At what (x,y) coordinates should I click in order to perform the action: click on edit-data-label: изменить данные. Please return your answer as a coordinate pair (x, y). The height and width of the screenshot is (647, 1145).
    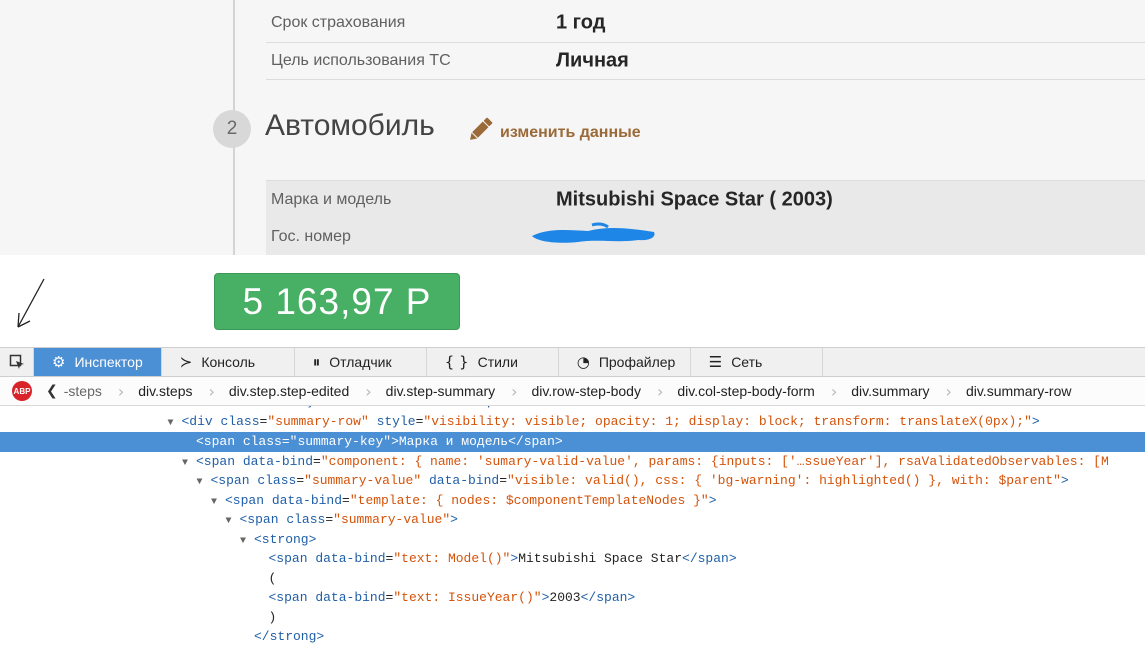
    Looking at the image, I should click on (570, 132).